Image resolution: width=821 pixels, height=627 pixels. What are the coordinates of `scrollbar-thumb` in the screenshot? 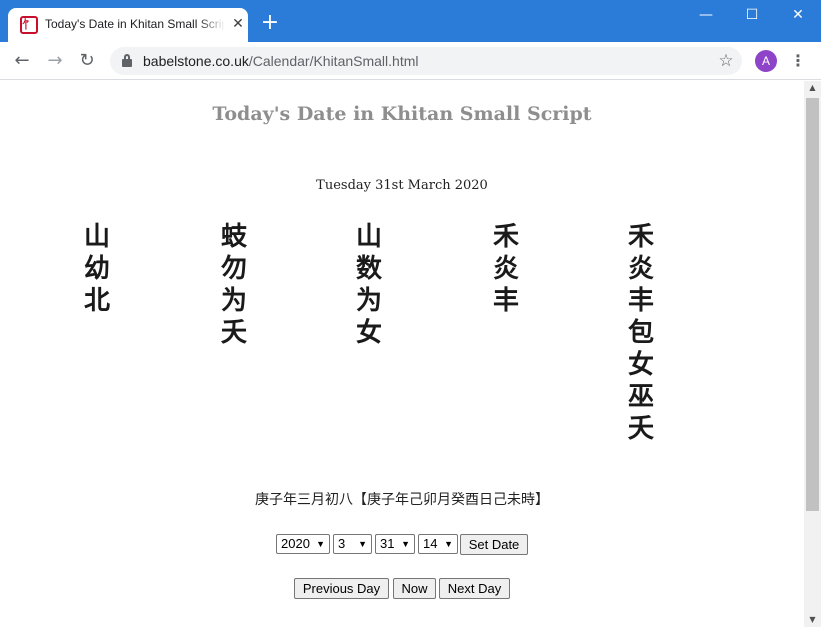 It's located at (812, 304).